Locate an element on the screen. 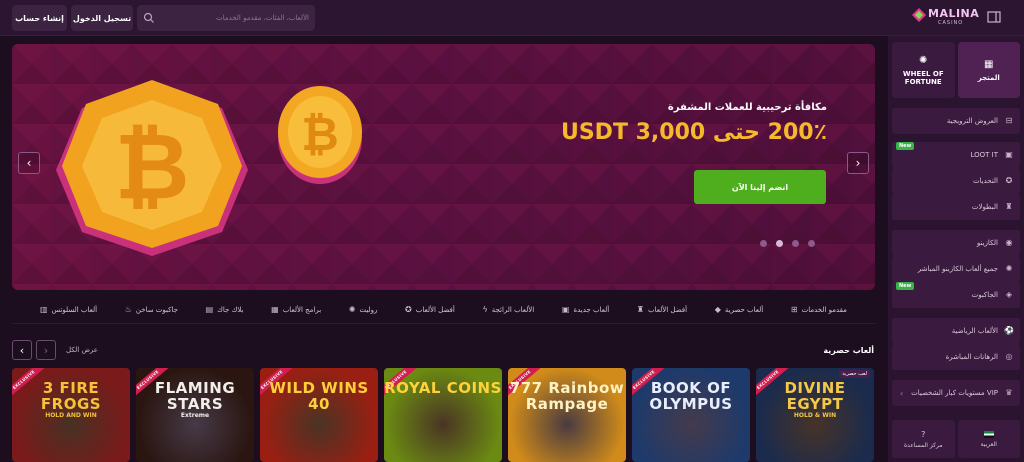  sidebar-item-jackpot: New الجاكبوت ◈ is located at coordinates (956, 295).